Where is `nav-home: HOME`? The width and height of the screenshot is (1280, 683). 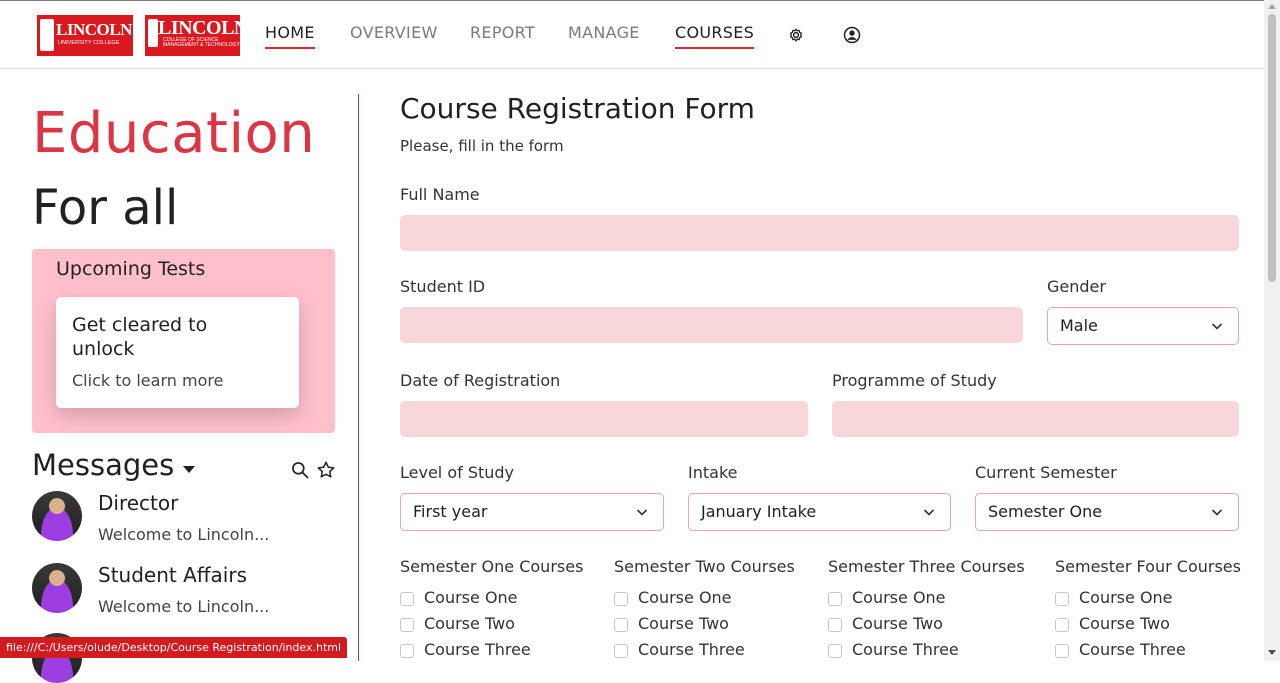 nav-home: HOME is located at coordinates (290, 36).